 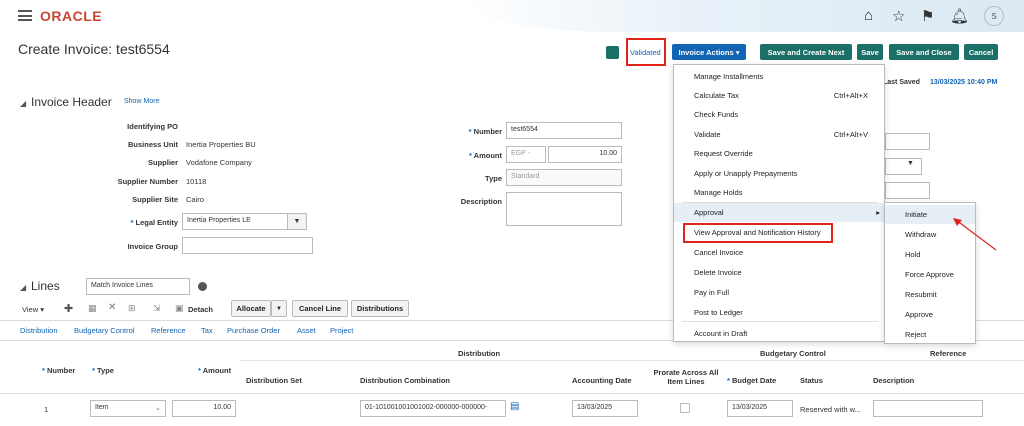 I want to click on tab-asset: Asset, so click(x=306, y=330).